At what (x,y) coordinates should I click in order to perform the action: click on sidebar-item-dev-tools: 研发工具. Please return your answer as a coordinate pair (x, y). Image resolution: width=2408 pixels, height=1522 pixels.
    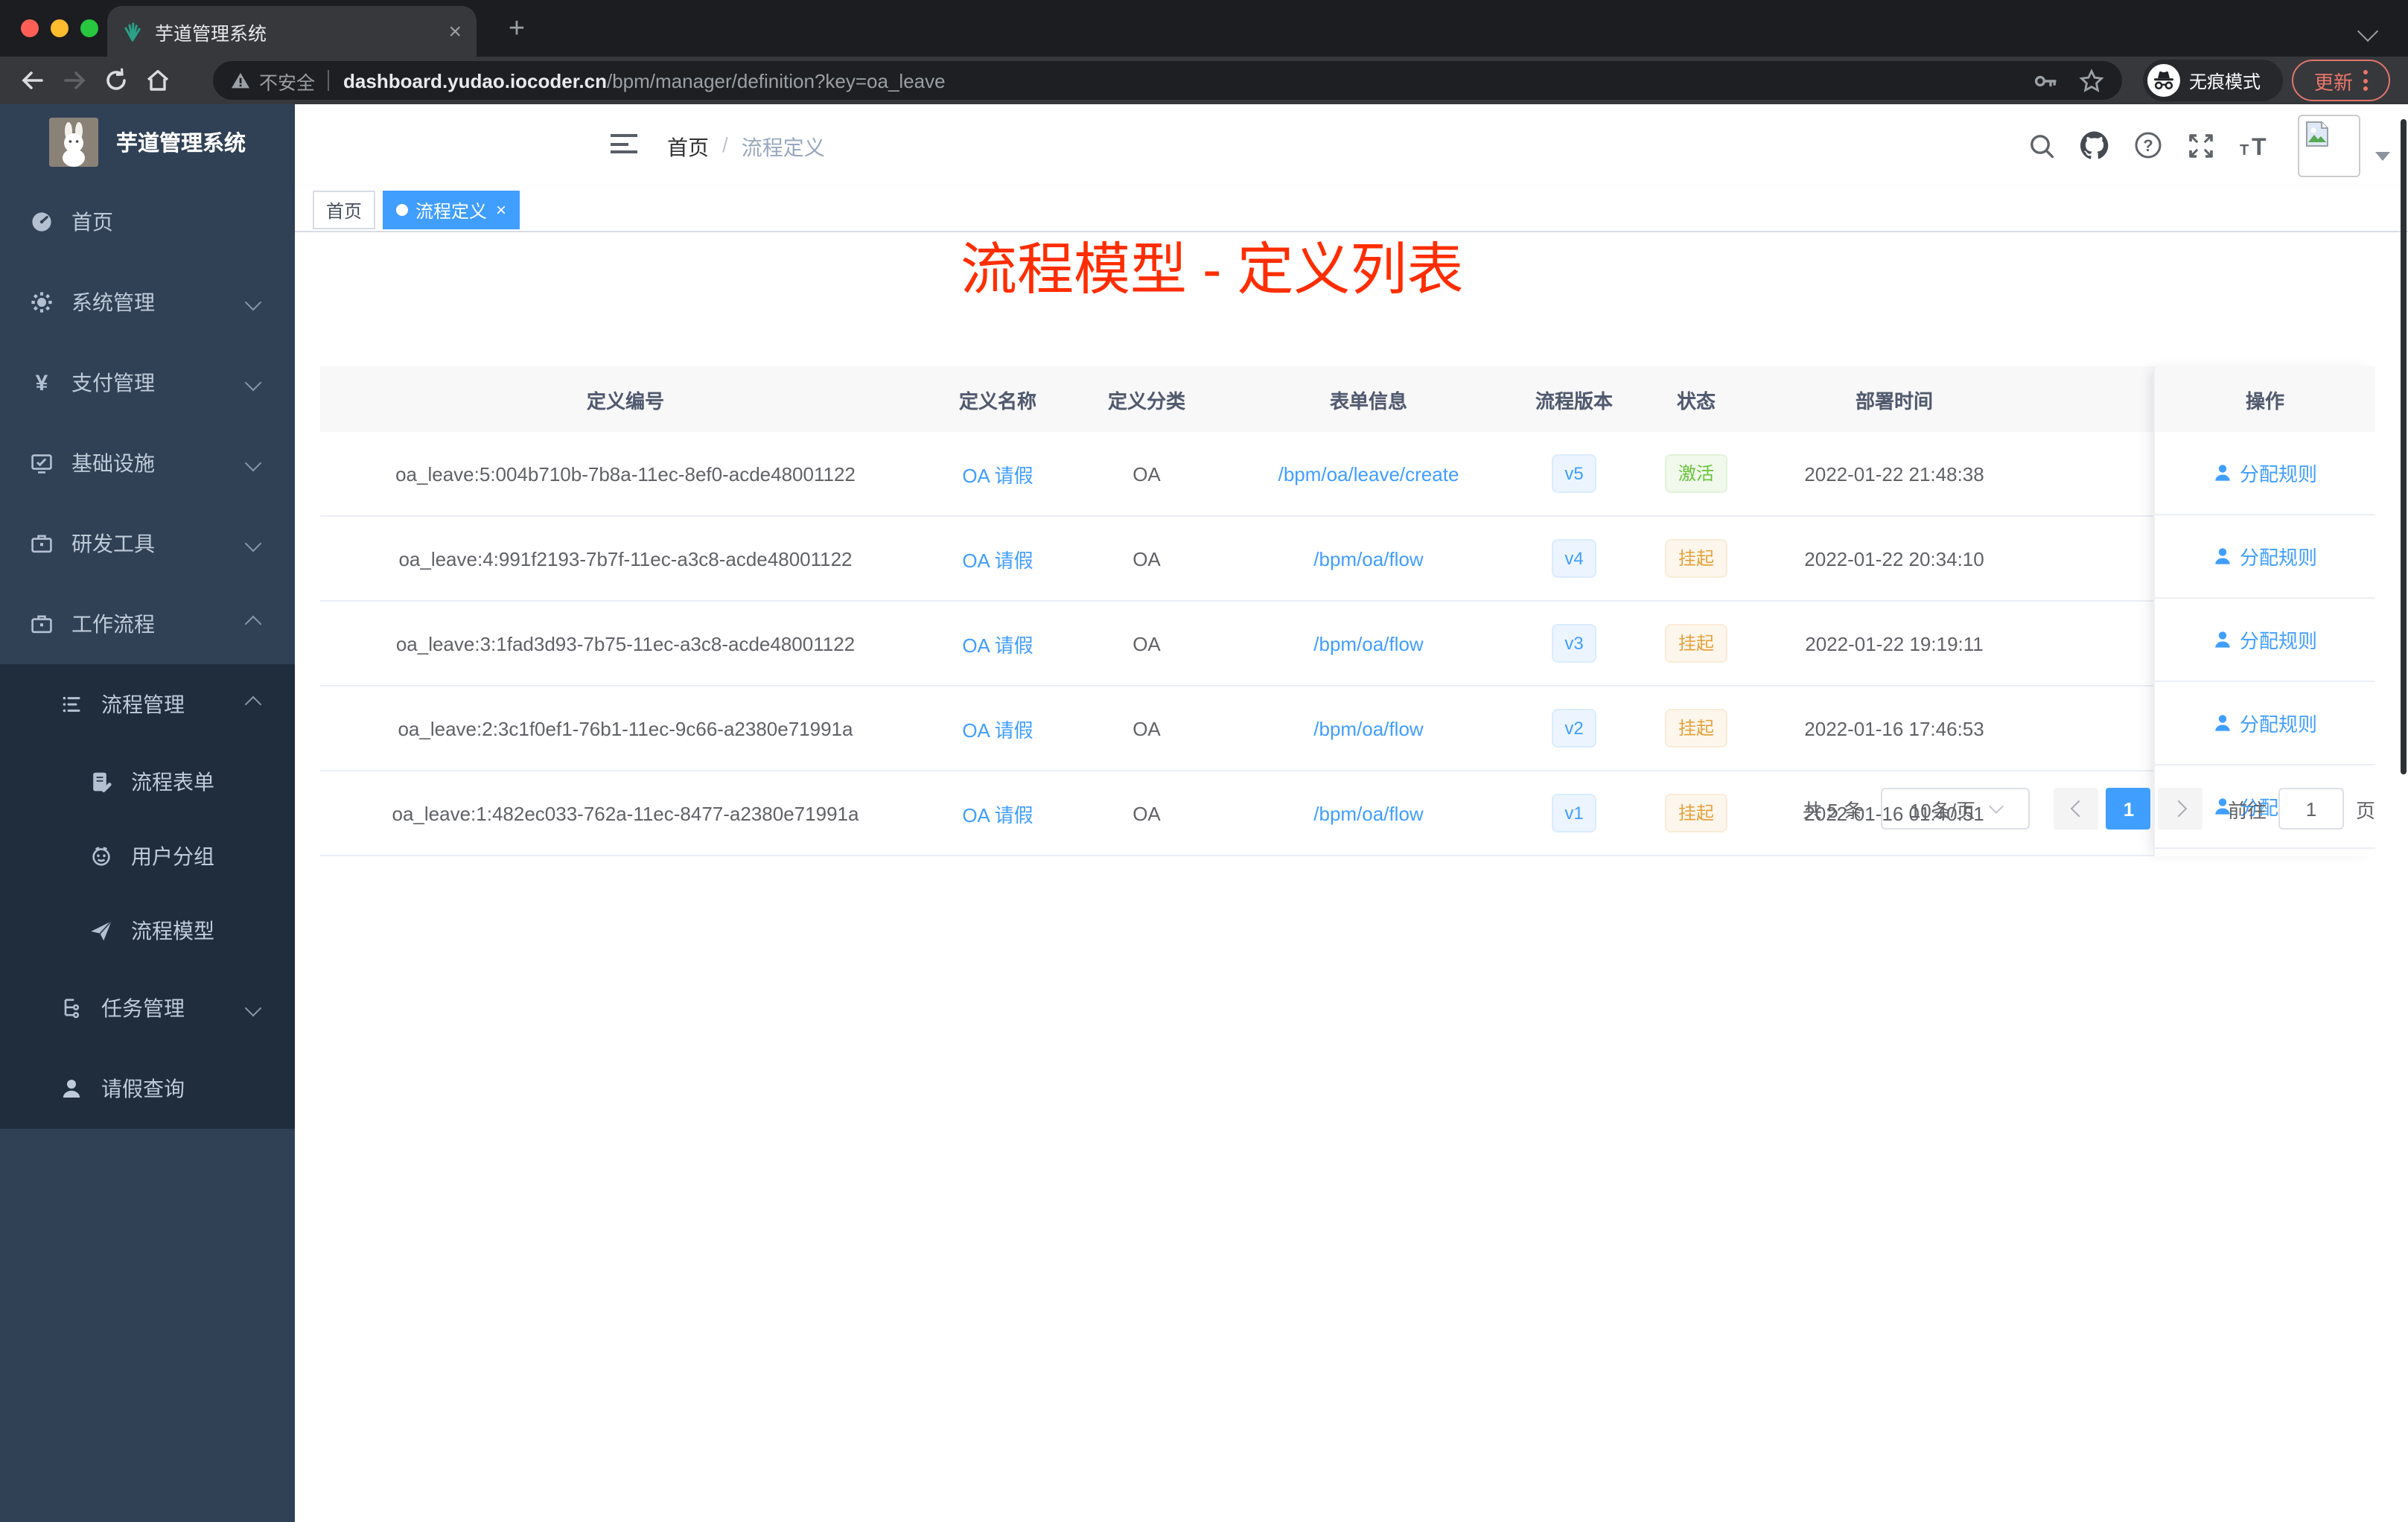
    Looking at the image, I should click on (147, 543).